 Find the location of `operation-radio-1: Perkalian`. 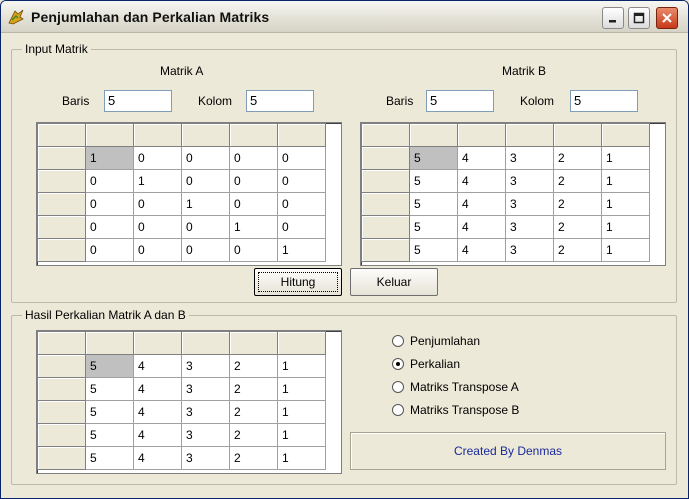

operation-radio-1: Perkalian is located at coordinates (426, 364).